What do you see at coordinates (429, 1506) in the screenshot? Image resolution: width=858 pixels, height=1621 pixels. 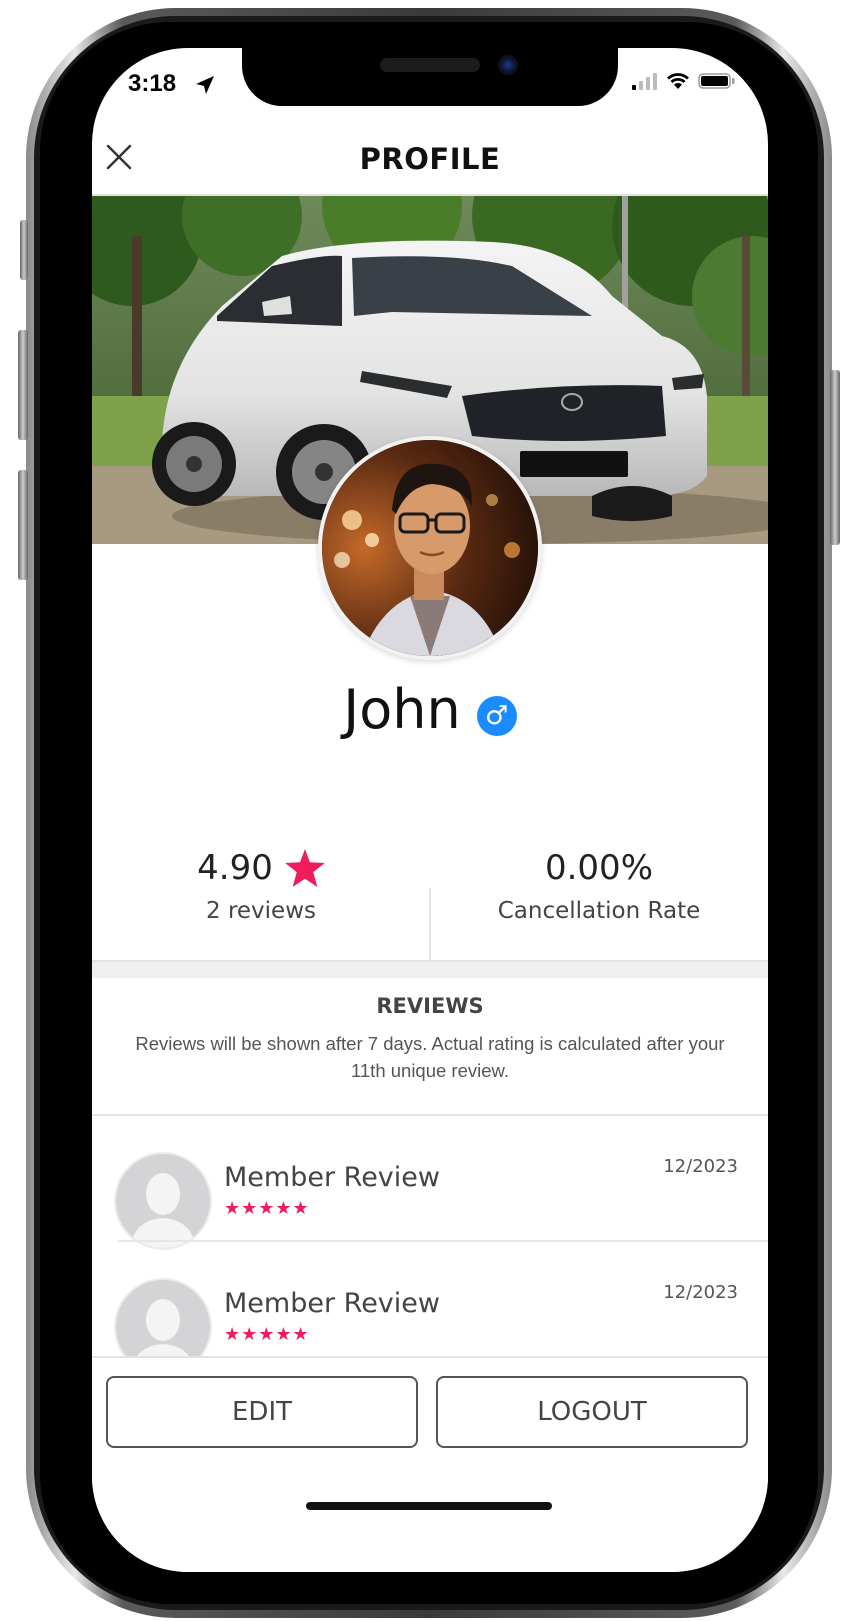 I see `home-indicator` at bounding box center [429, 1506].